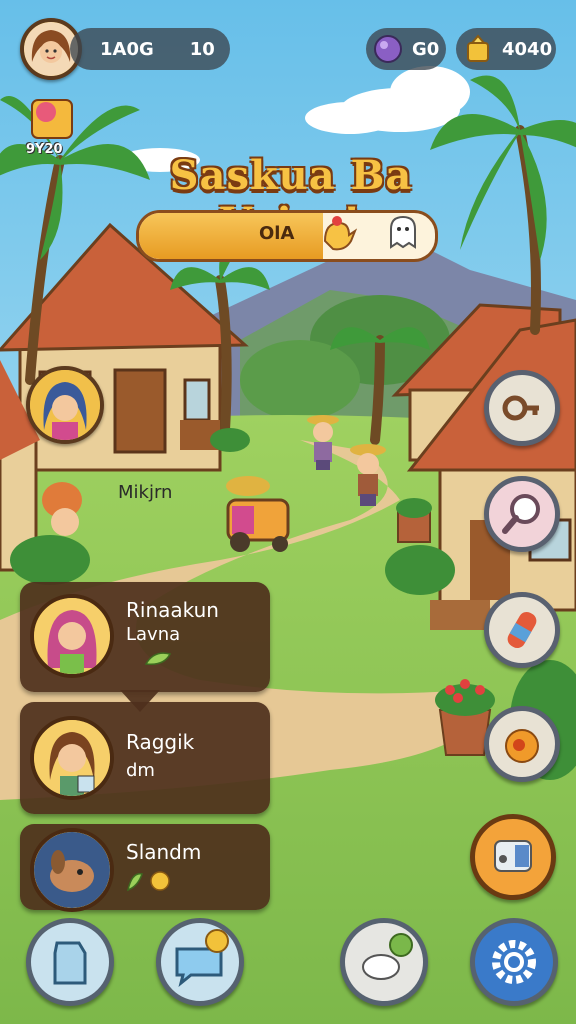 The image size is (576, 1024). Describe the element at coordinates (478, 48) in the screenshot. I see `gold-coins-icon` at that location.